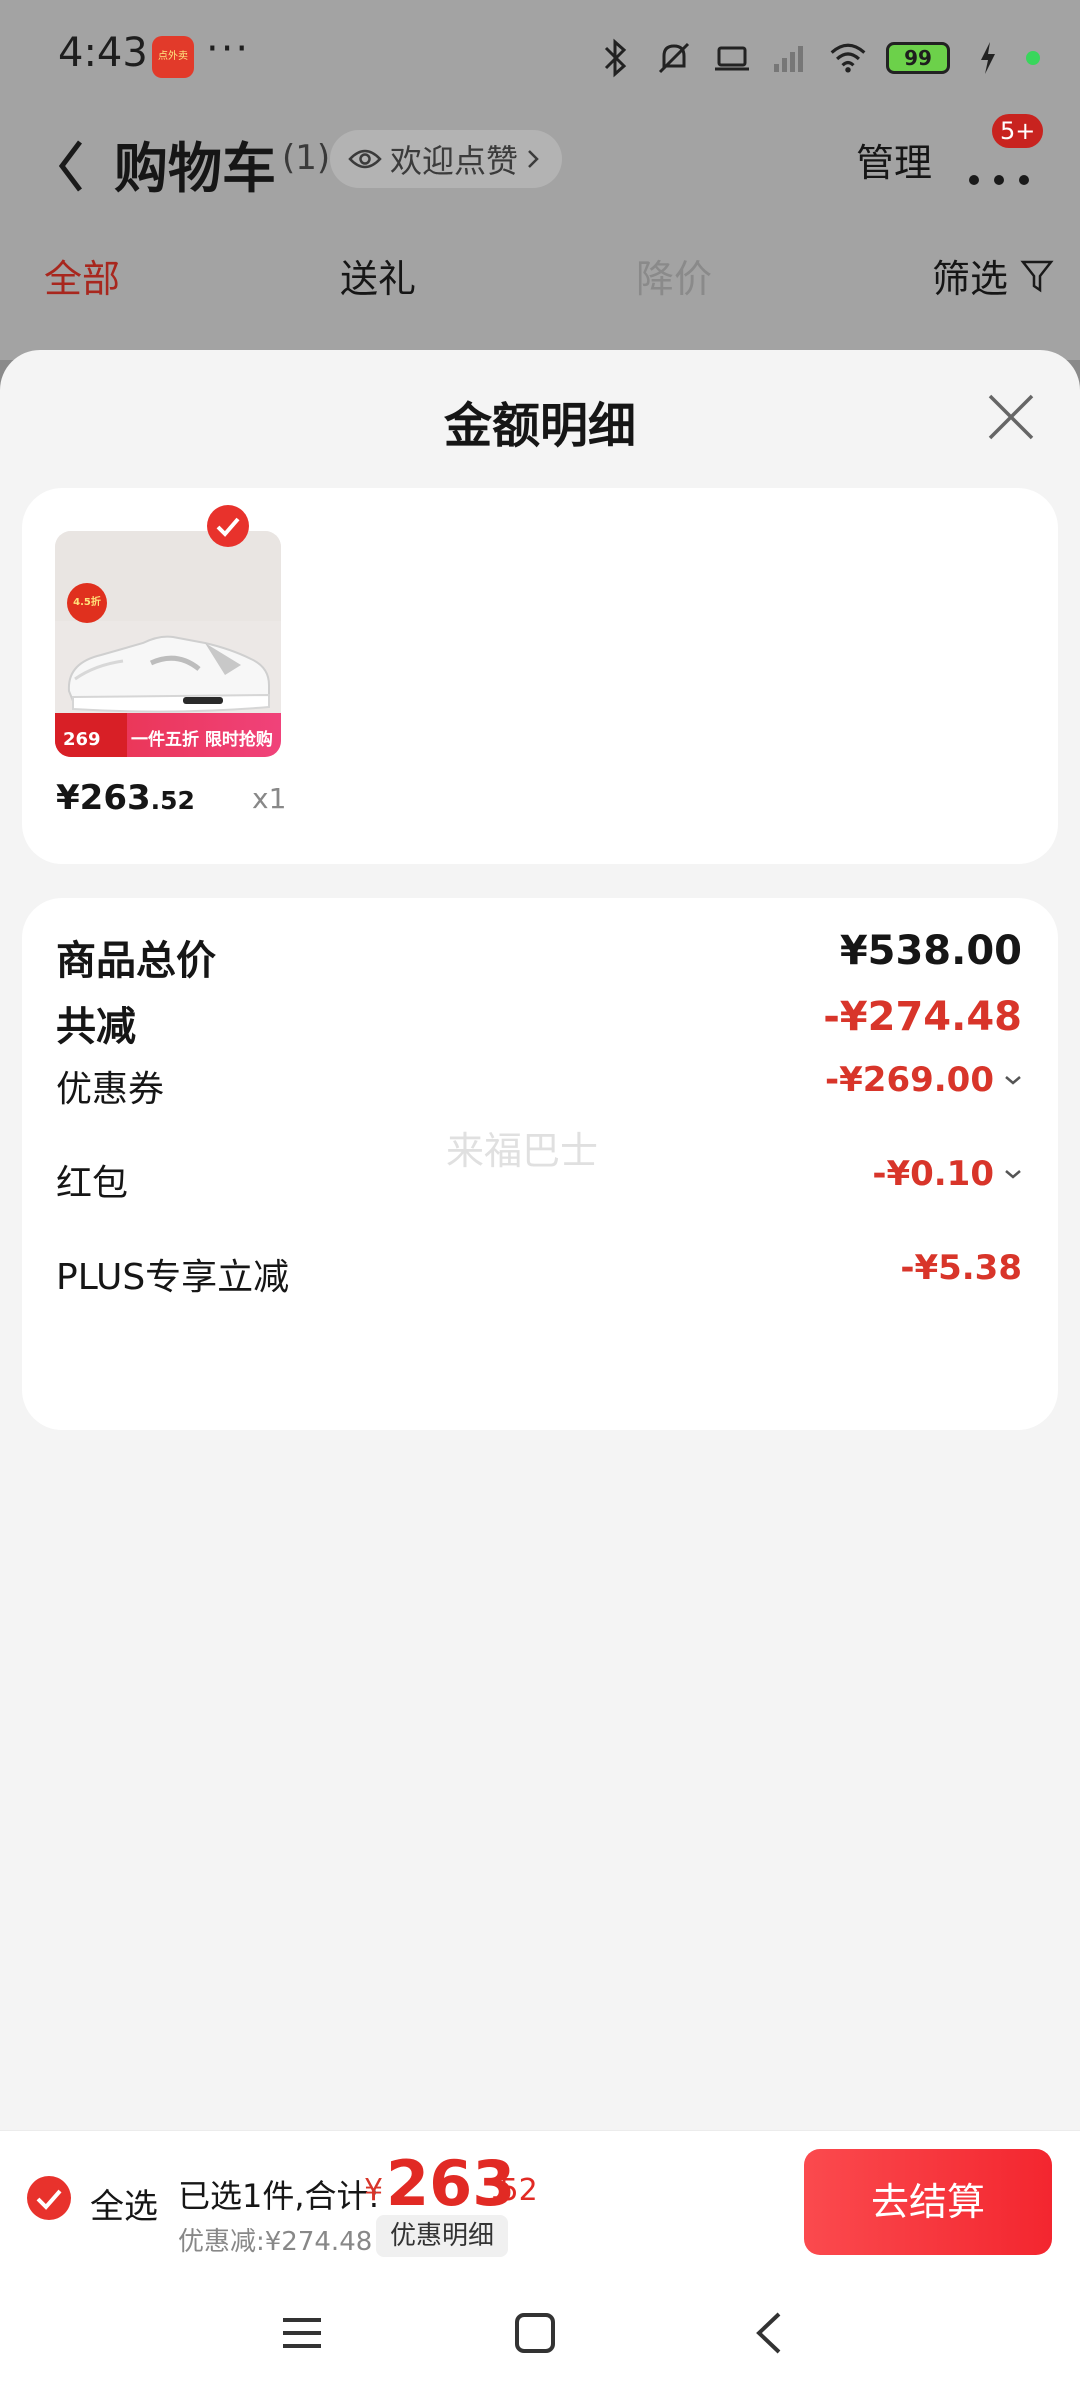  I want to click on home-nav-button, so click(535, 2333).